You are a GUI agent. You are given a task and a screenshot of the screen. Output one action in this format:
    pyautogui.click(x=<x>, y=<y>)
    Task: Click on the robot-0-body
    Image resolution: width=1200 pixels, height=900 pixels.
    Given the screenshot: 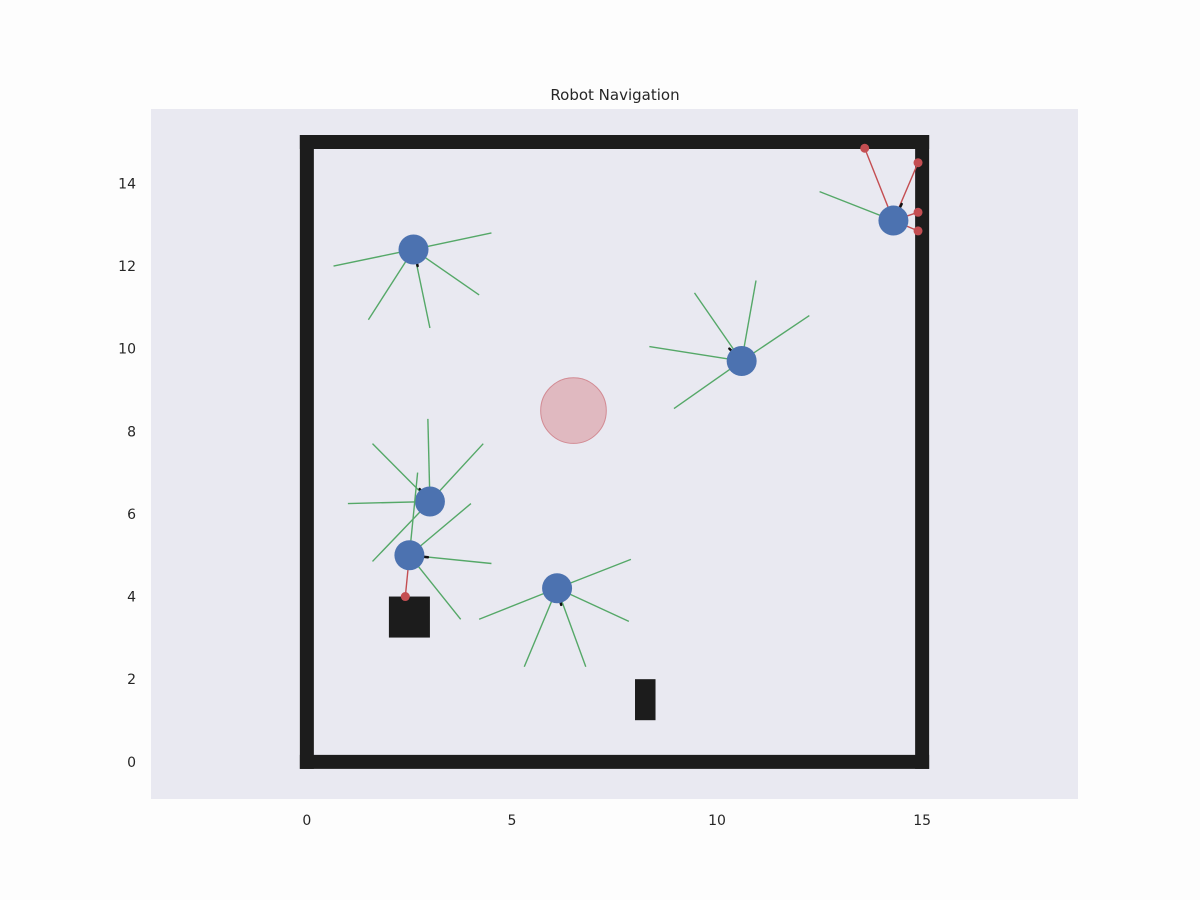 What is the action you would take?
    pyautogui.click(x=413, y=249)
    